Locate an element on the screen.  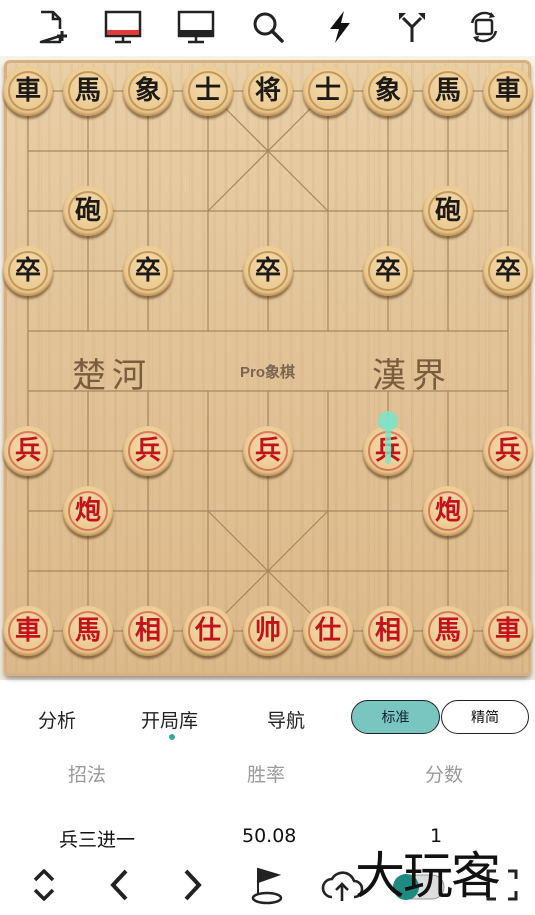
new-document-icon is located at coordinates (51, 27).